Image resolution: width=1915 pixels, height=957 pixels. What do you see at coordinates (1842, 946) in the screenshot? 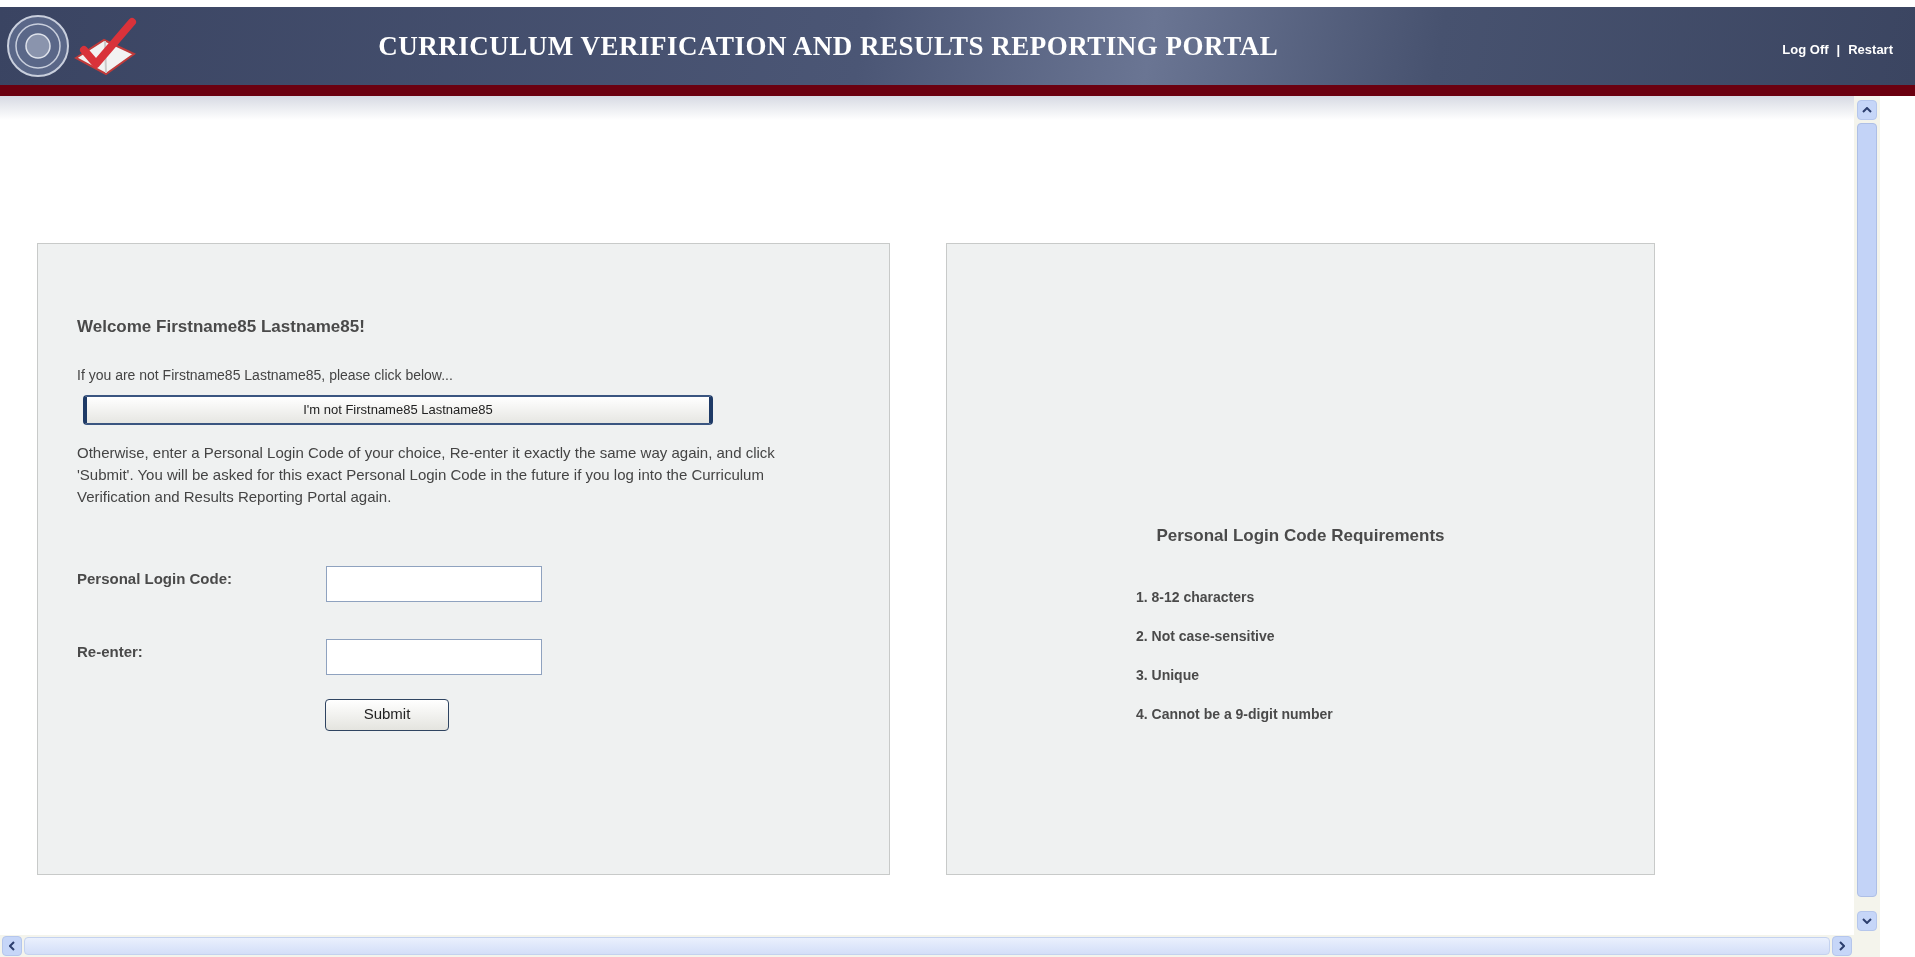
I see `scroll-right-icon` at bounding box center [1842, 946].